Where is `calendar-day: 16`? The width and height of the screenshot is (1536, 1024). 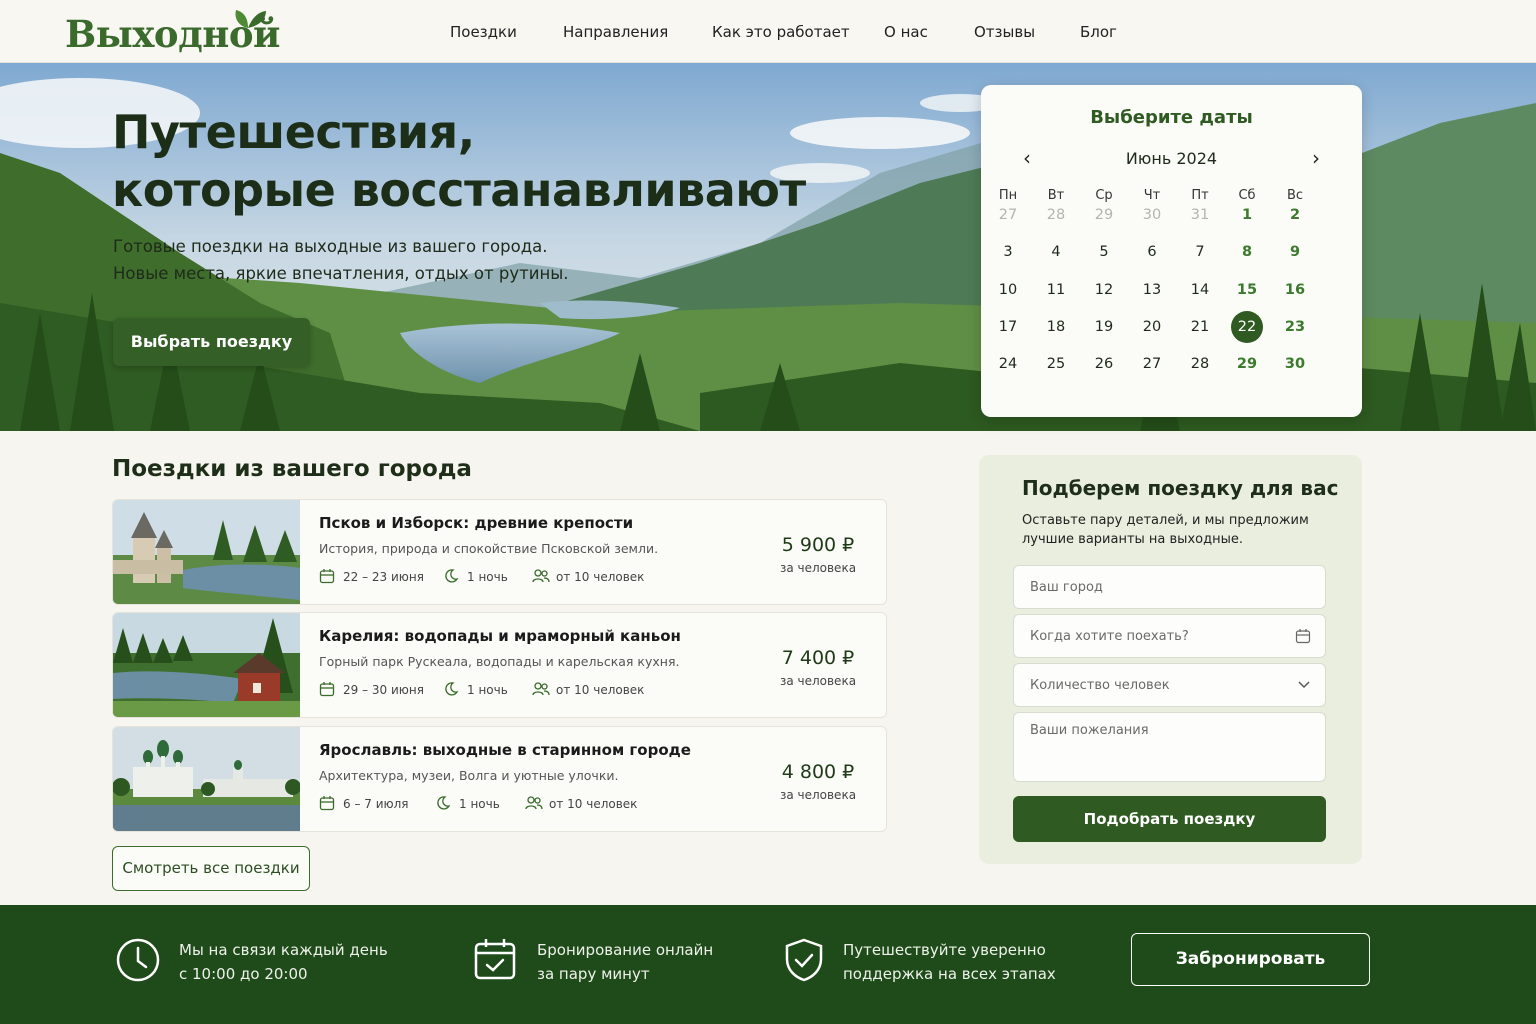
calendar-day: 16 is located at coordinates (1295, 290).